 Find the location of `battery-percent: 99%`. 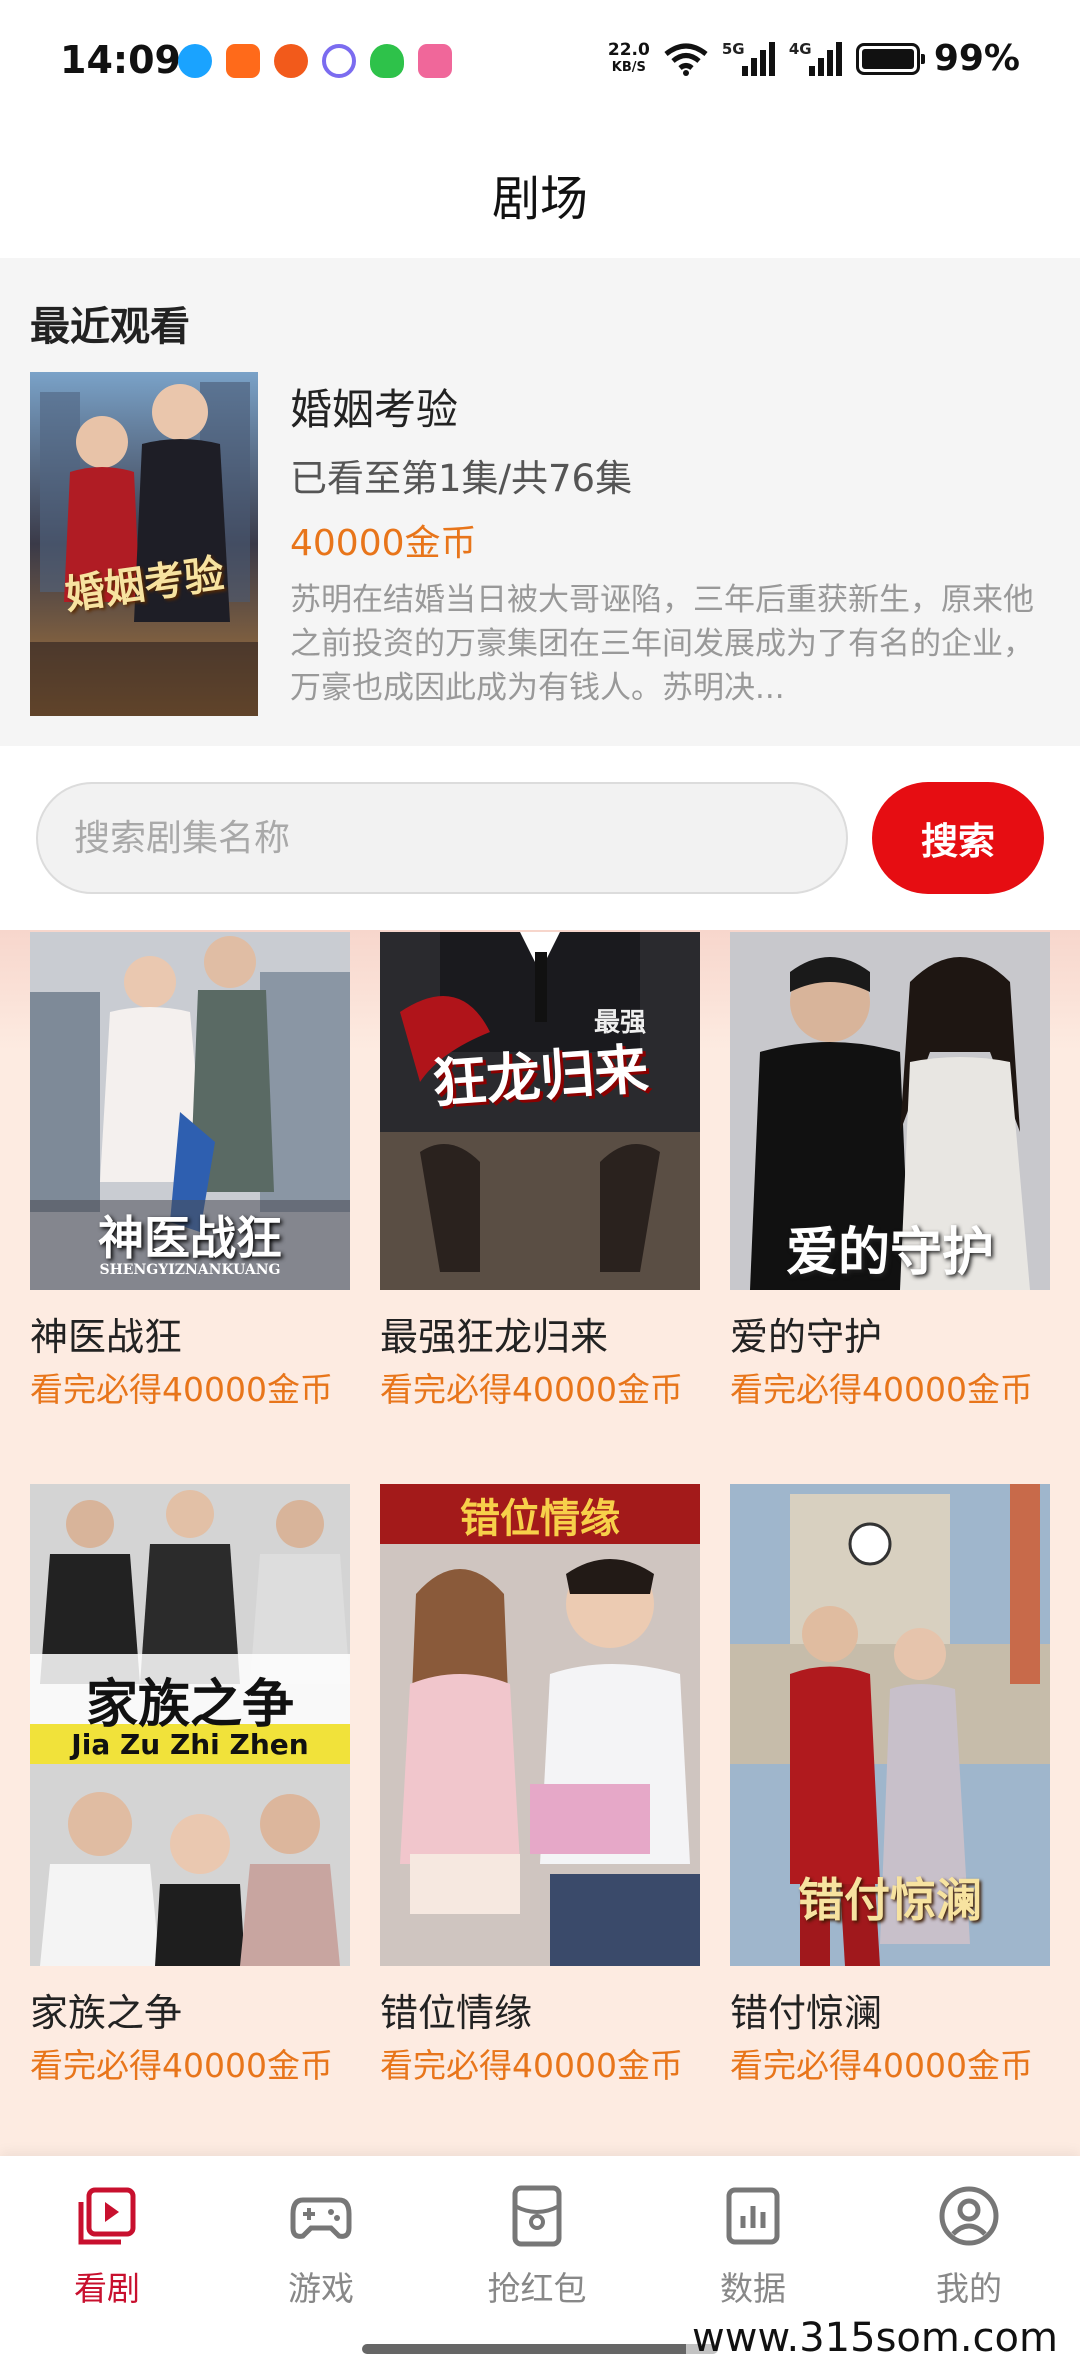

battery-percent: 99% is located at coordinates (976, 58).